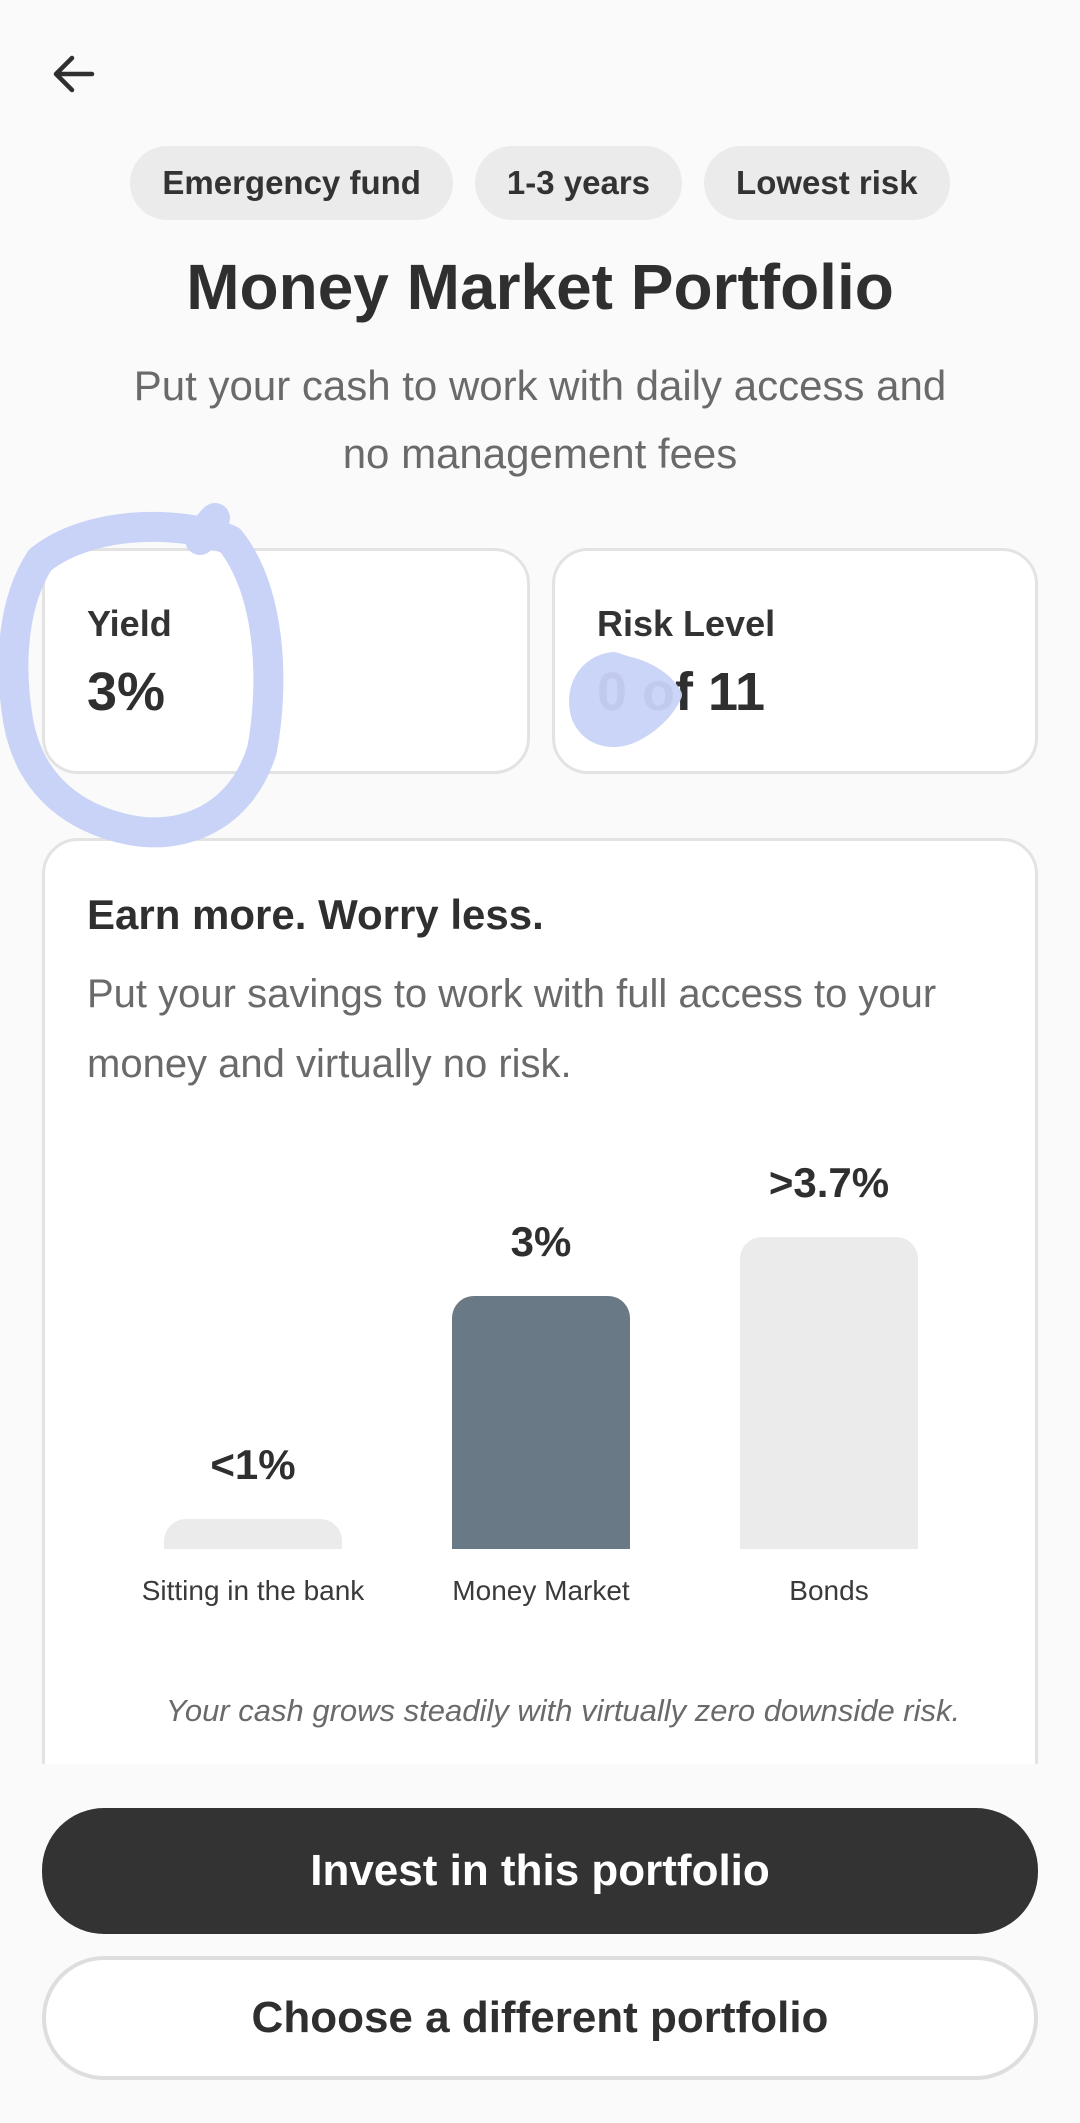 The width and height of the screenshot is (1080, 2123). What do you see at coordinates (253, 1590) in the screenshot?
I see `chart-category-label: Sitting in the bank` at bounding box center [253, 1590].